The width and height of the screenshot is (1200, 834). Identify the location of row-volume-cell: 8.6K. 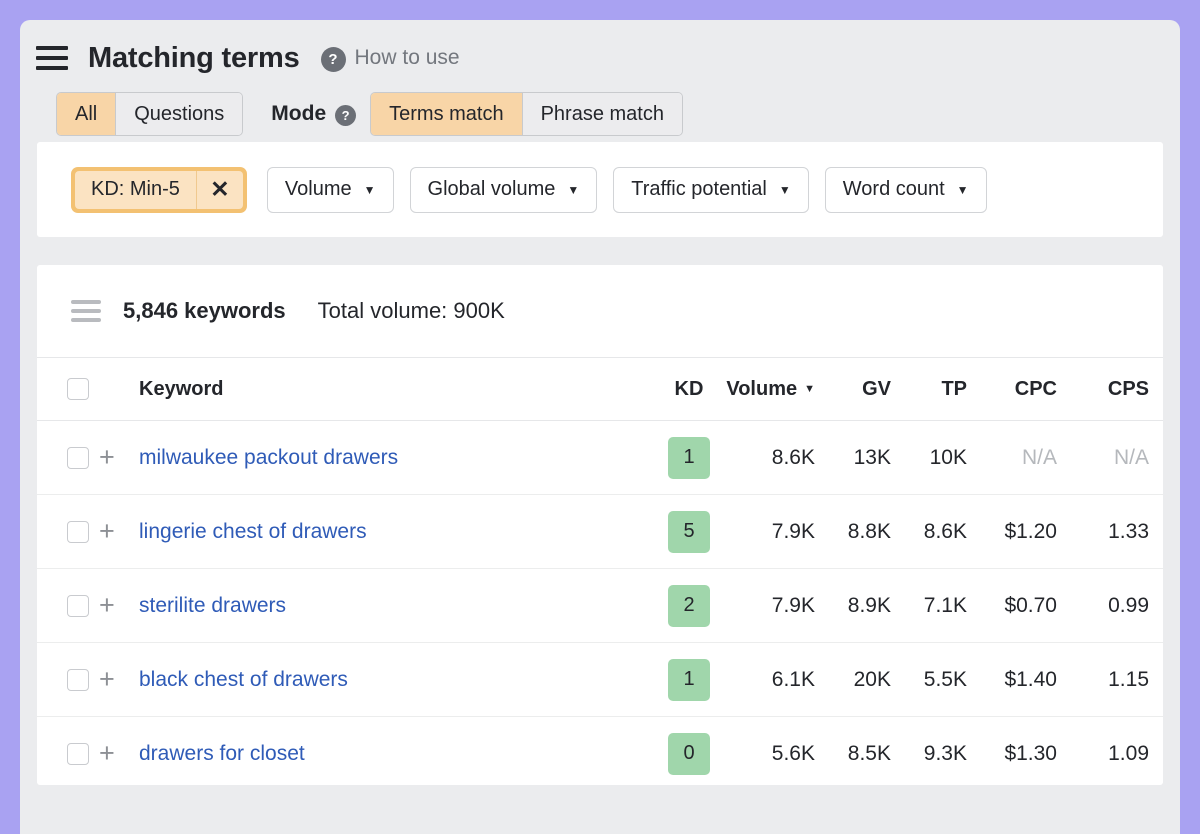
(777, 457).